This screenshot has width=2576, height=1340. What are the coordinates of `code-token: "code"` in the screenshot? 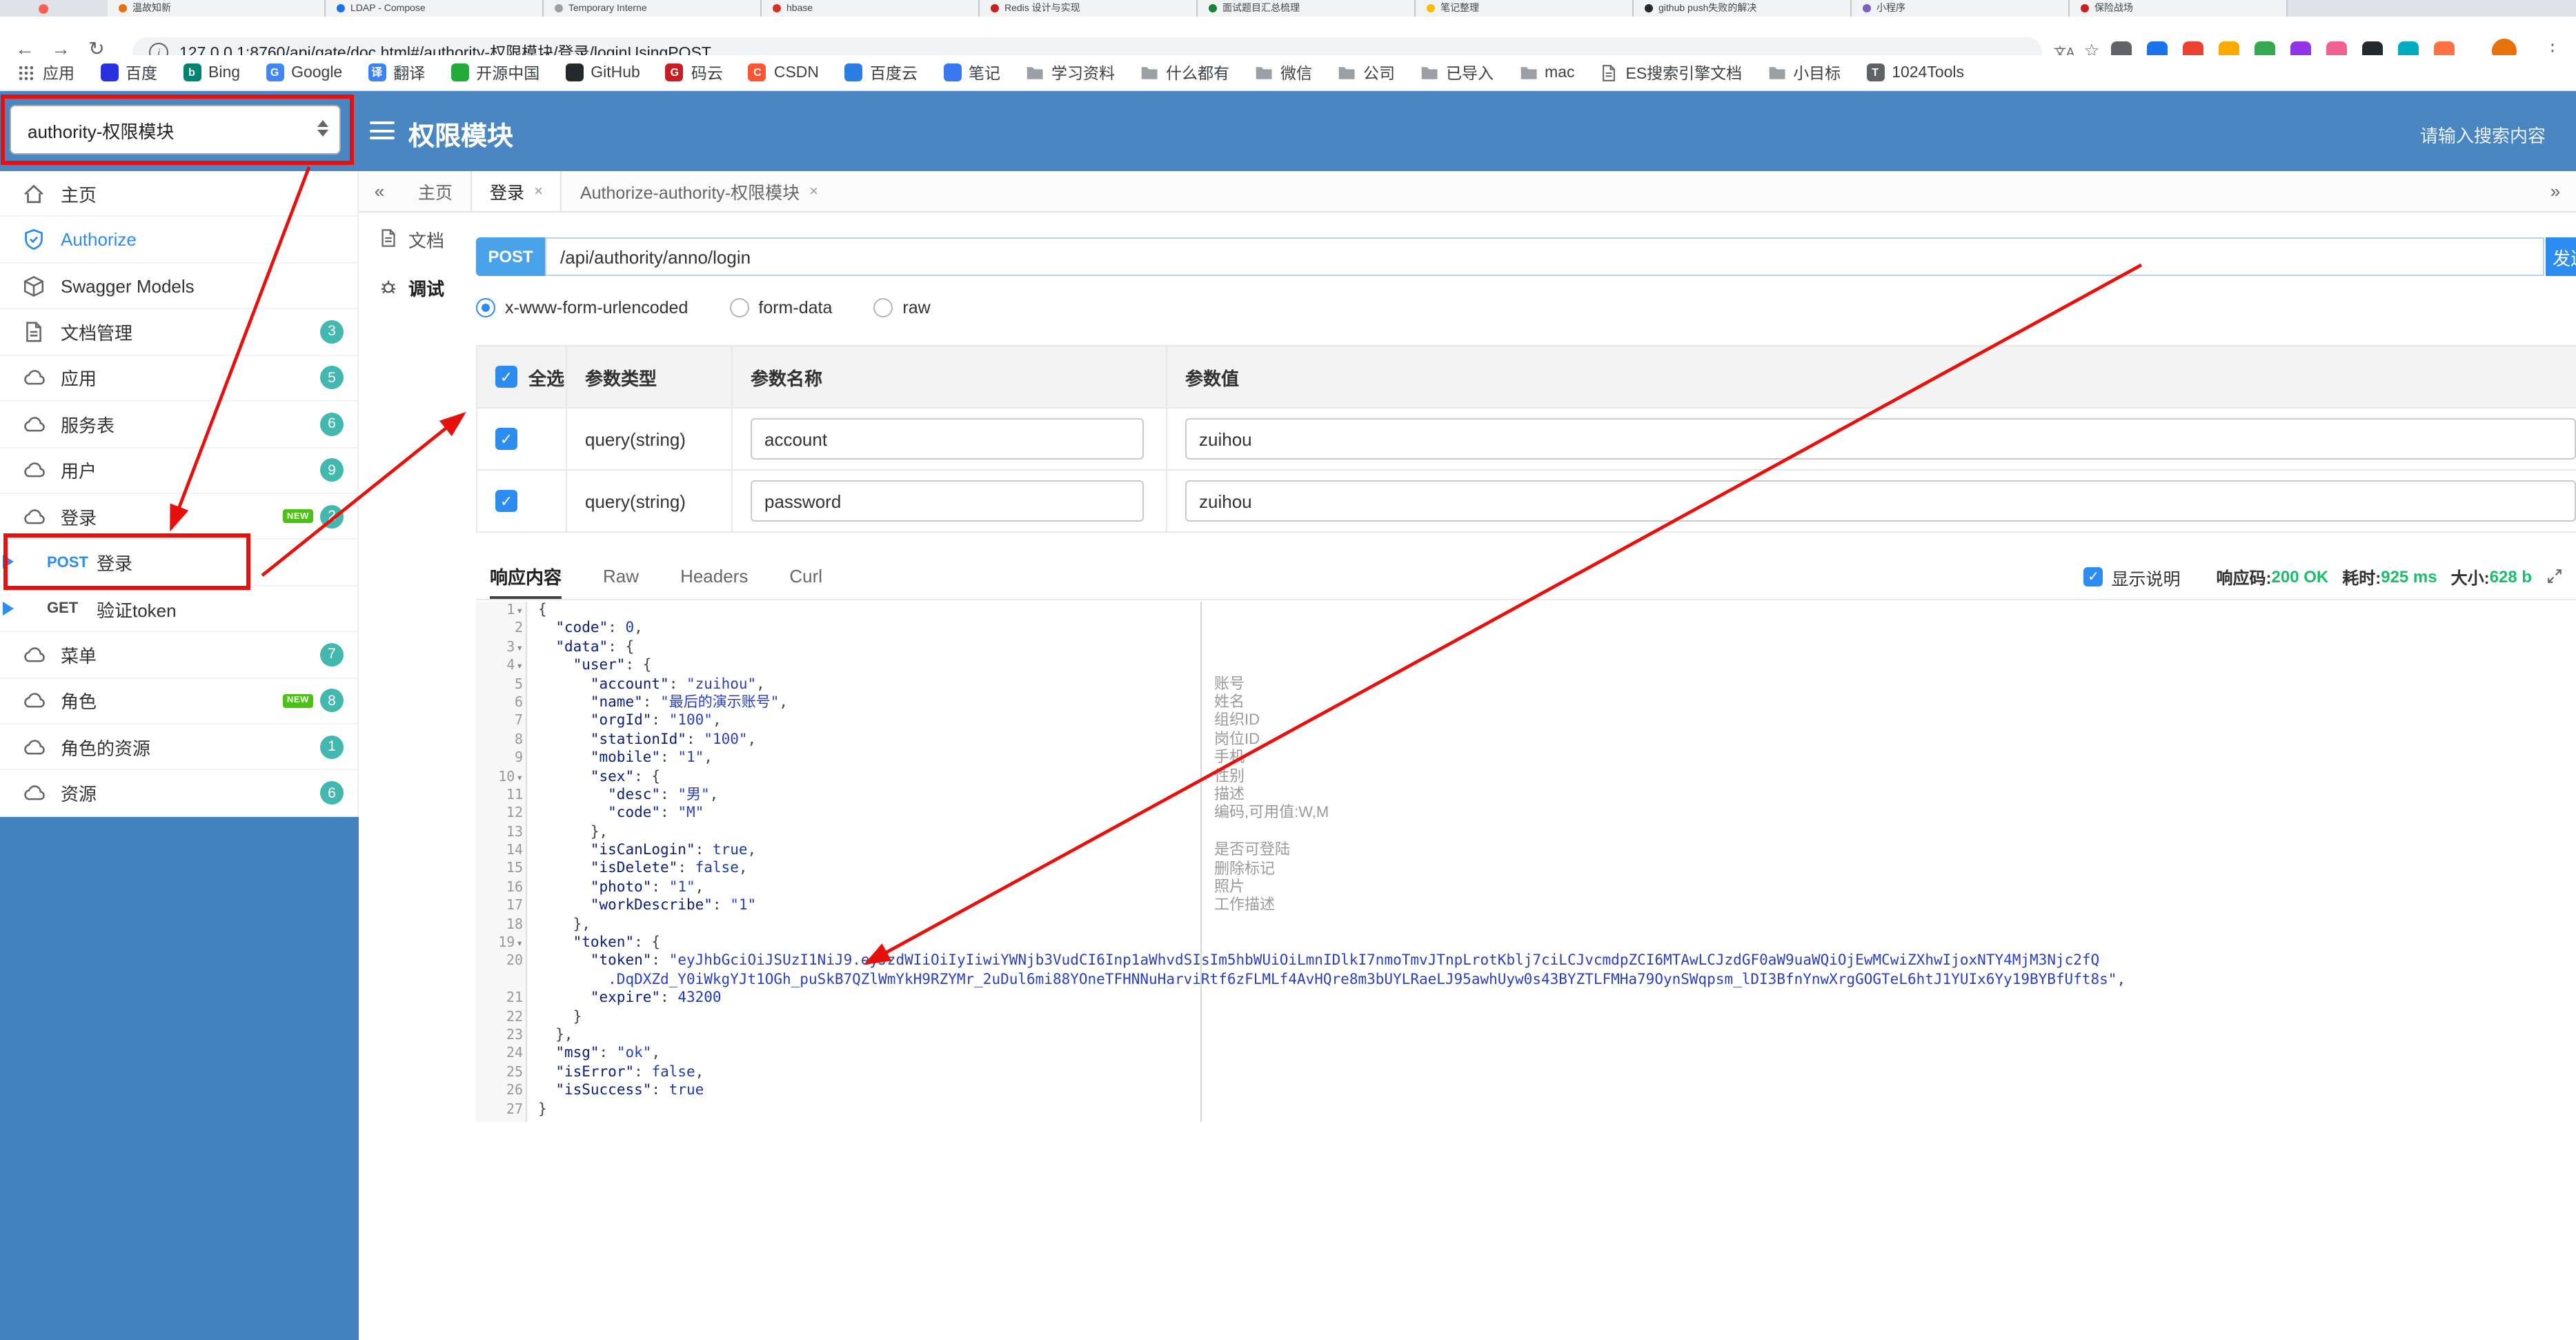 It's located at (581, 628).